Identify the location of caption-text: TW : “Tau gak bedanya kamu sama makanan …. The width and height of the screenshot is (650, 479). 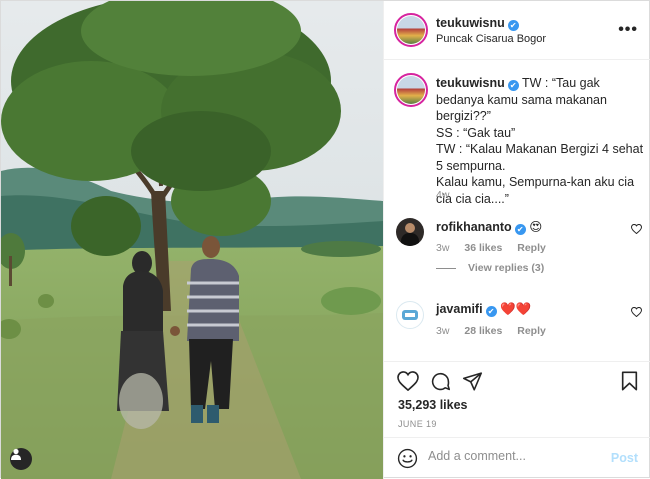
(540, 141).